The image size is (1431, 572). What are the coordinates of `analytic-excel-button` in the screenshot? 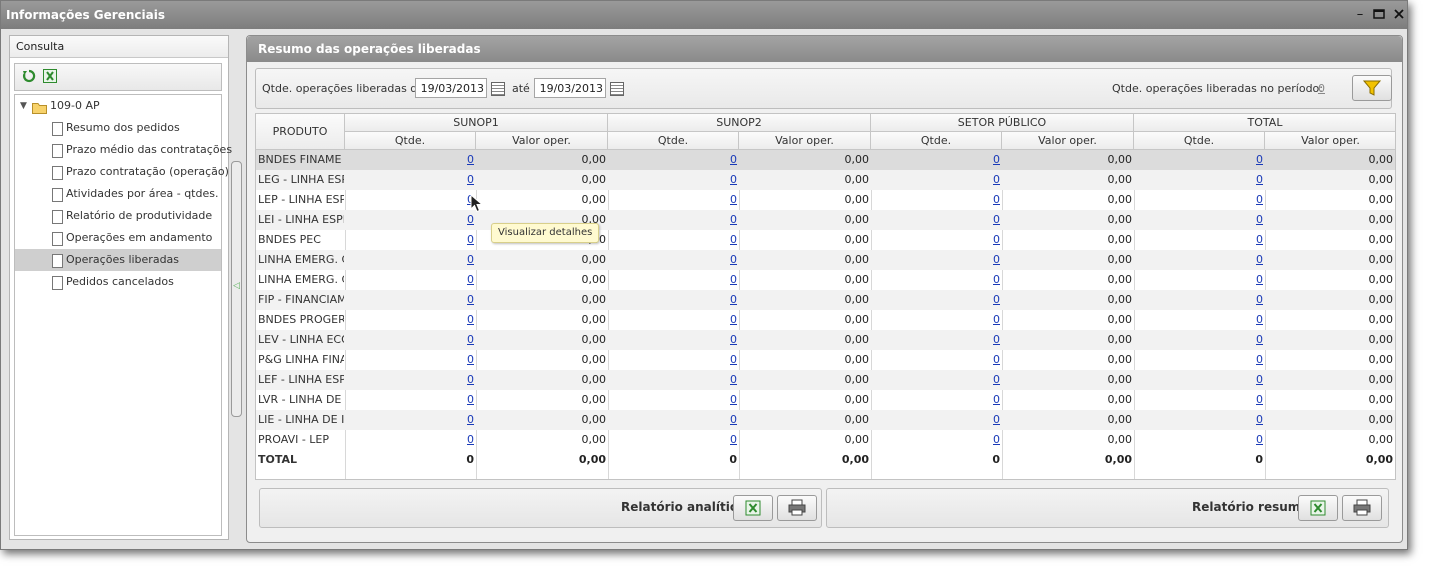 It's located at (753, 508).